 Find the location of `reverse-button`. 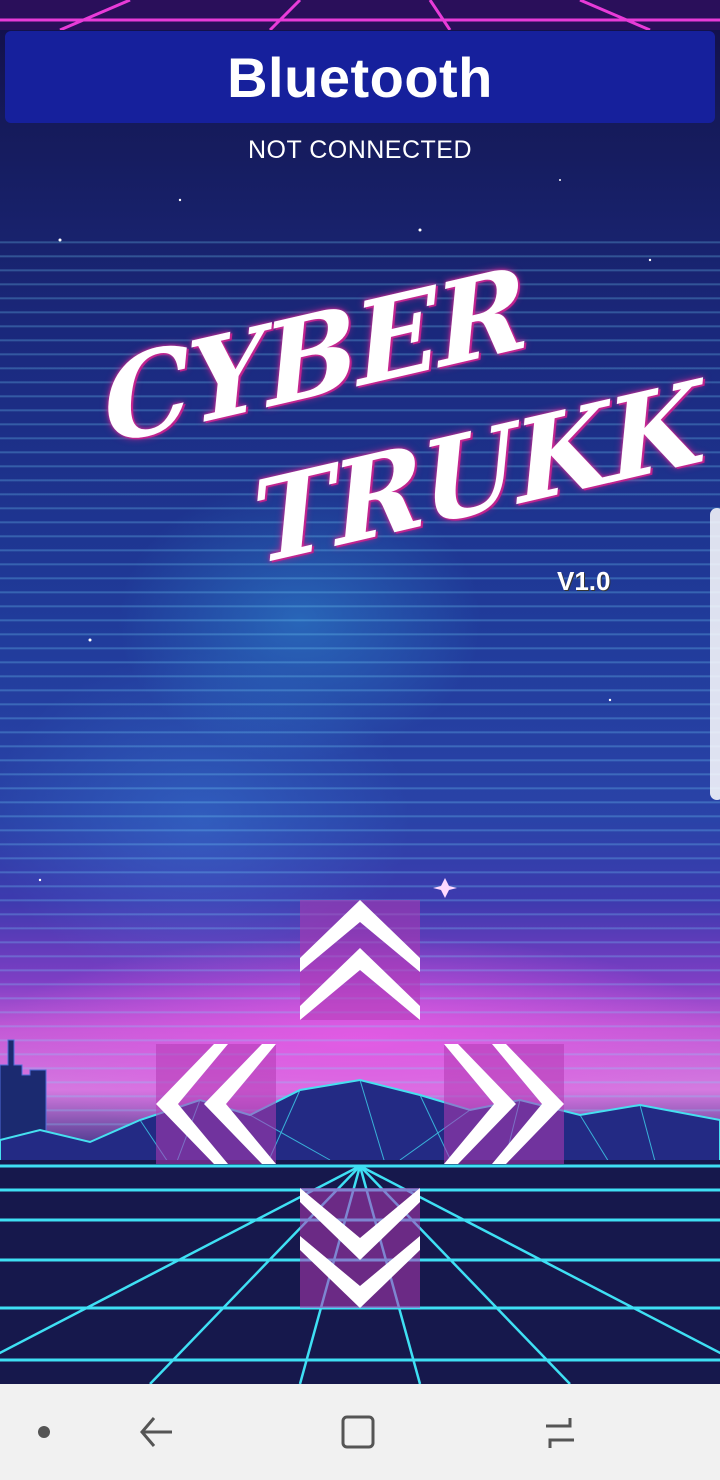

reverse-button is located at coordinates (360, 1248).